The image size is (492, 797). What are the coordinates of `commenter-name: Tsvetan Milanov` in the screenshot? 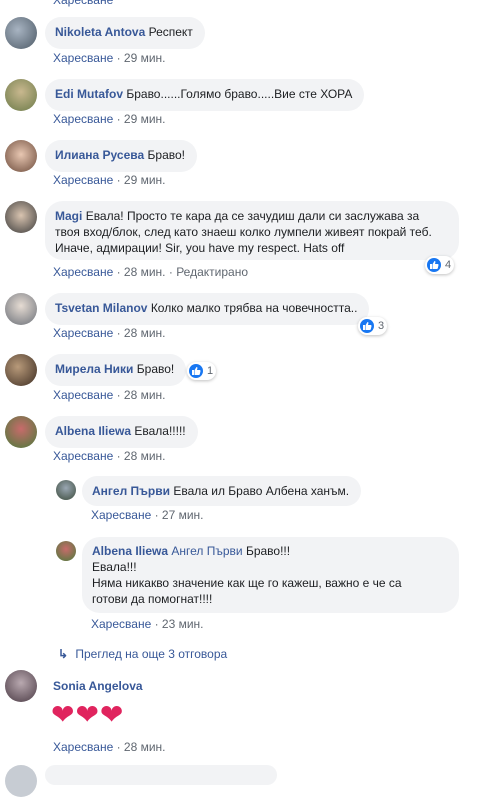 It's located at (101, 308).